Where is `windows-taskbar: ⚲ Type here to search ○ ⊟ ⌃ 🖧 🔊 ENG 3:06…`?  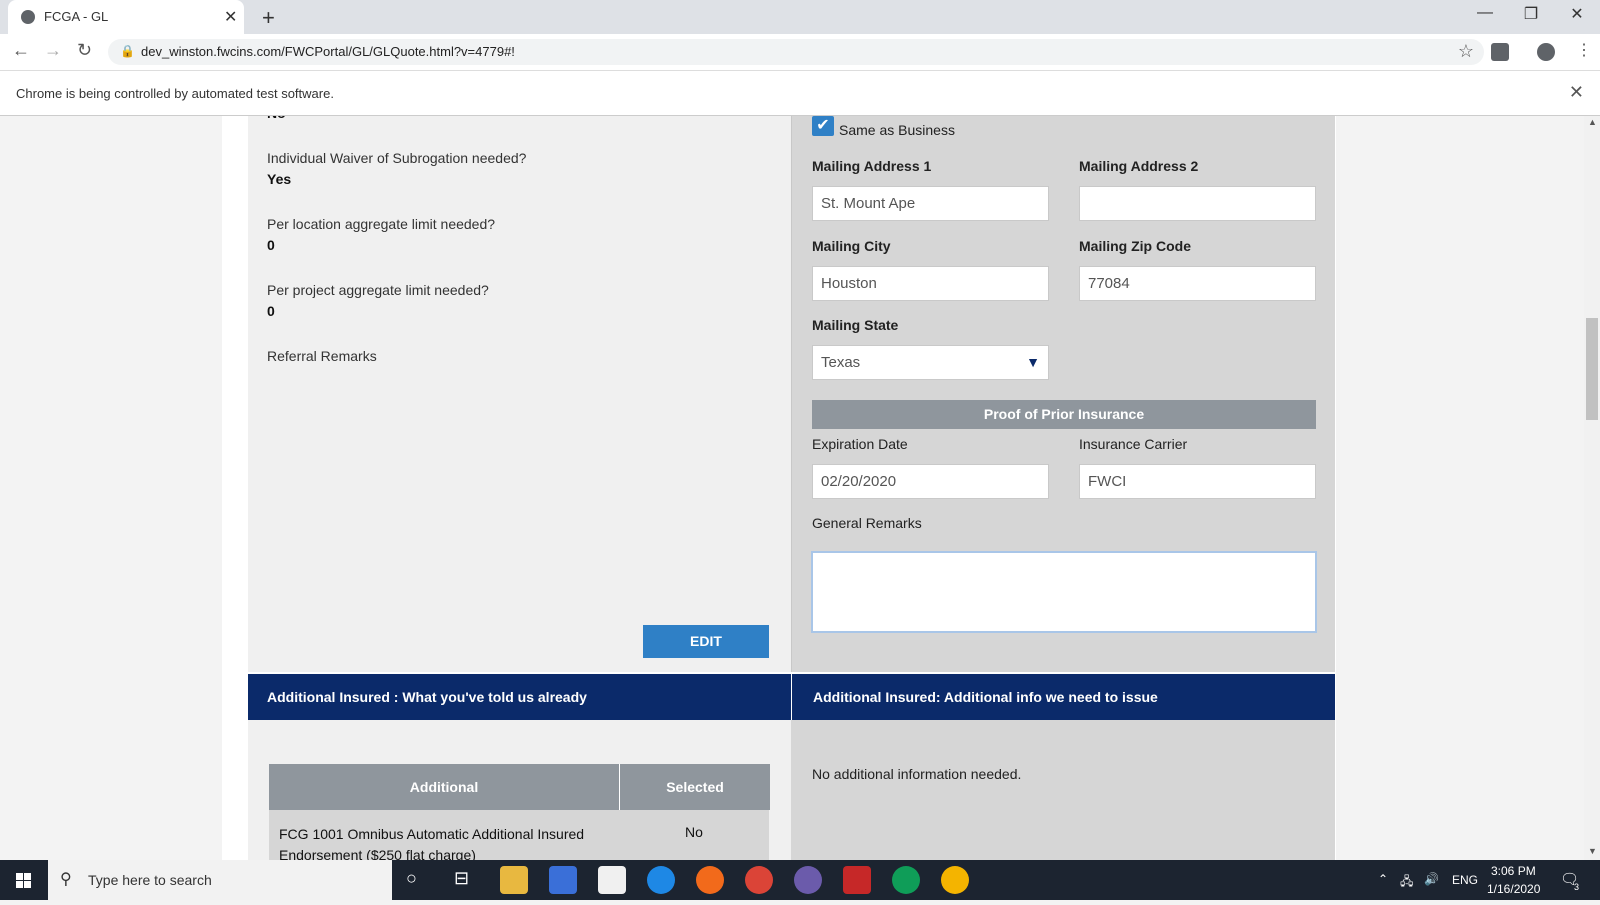 windows-taskbar: ⚲ Type here to search ○ ⊟ ⌃ 🖧 🔊 ENG 3:06… is located at coordinates (800, 880).